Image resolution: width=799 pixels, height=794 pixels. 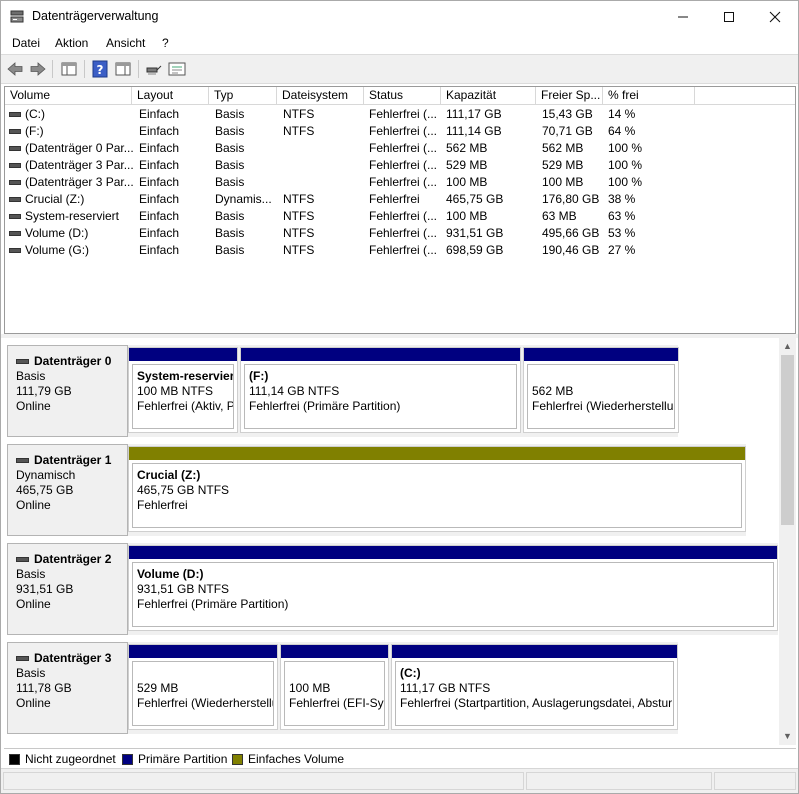 I want to click on column-header-prozent-frei: % frei, so click(x=649, y=96).